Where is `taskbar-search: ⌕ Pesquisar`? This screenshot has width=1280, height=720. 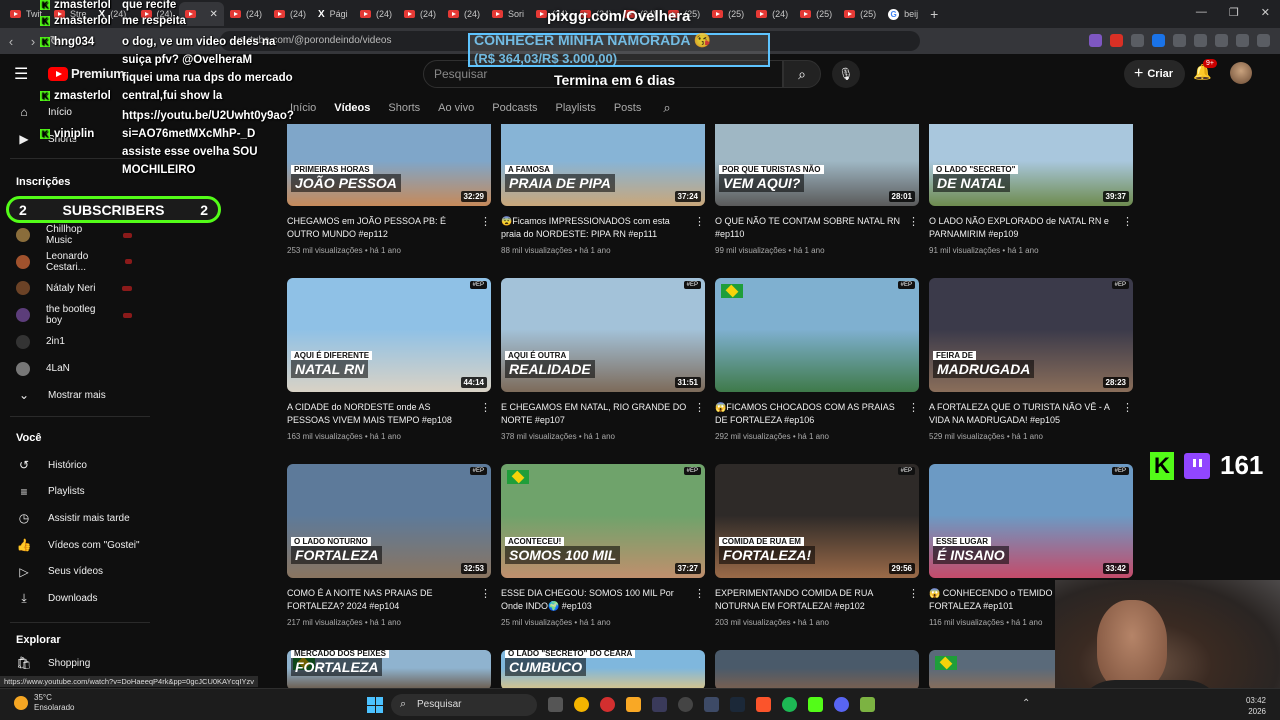
taskbar-search: ⌕ Pesquisar is located at coordinates (464, 705).